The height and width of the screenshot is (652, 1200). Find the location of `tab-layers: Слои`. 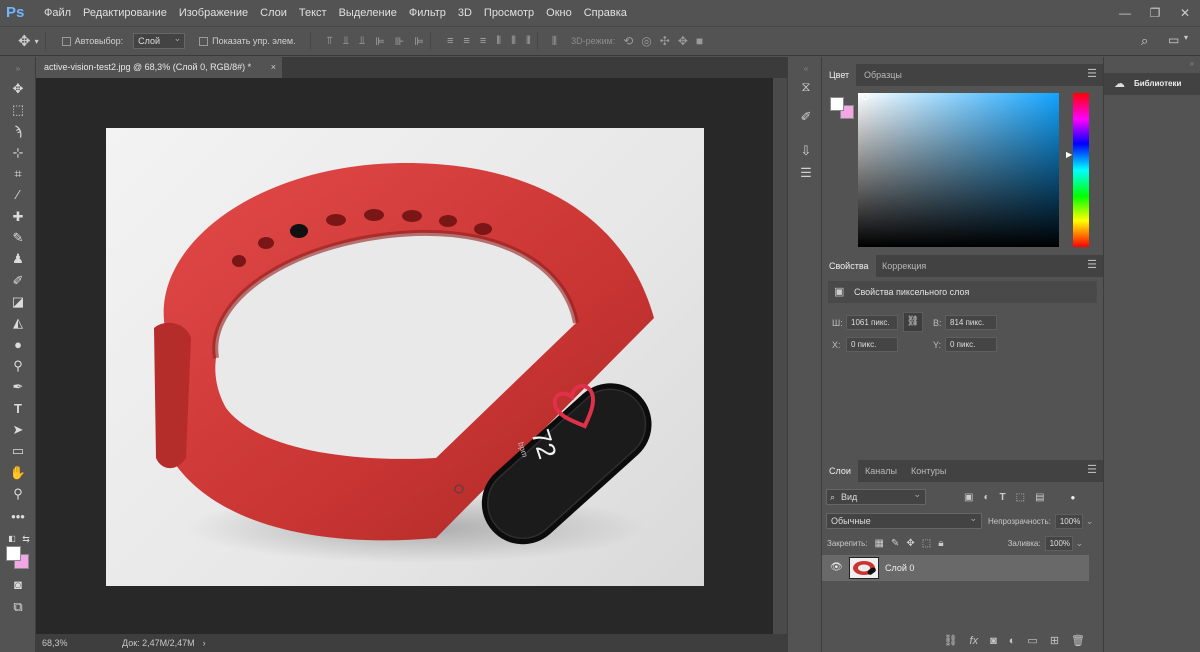

tab-layers: Слои is located at coordinates (840, 471).